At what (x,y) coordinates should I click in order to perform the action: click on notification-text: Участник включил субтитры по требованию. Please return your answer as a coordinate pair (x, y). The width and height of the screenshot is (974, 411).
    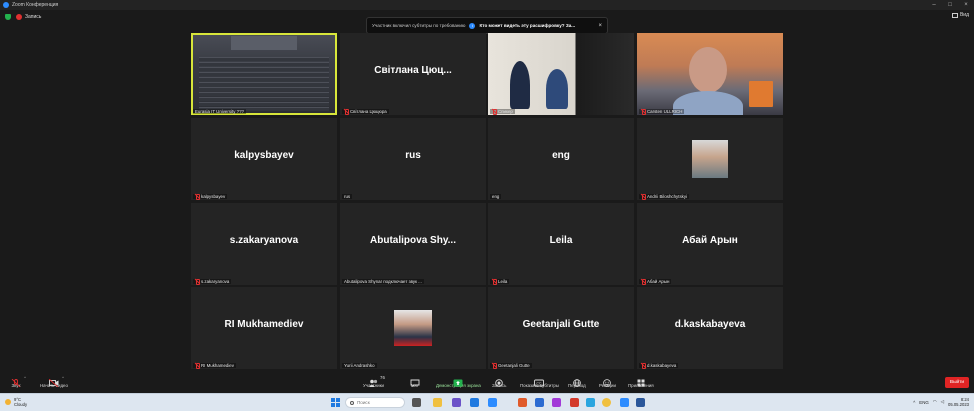
    Looking at the image, I should click on (419, 25).